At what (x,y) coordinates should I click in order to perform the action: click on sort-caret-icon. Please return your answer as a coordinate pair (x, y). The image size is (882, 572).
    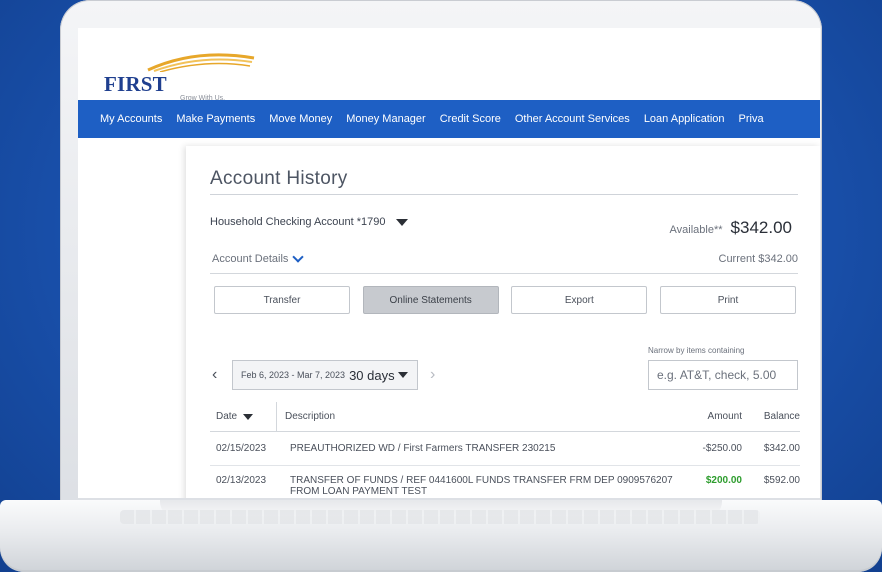
    Looking at the image, I should click on (248, 416).